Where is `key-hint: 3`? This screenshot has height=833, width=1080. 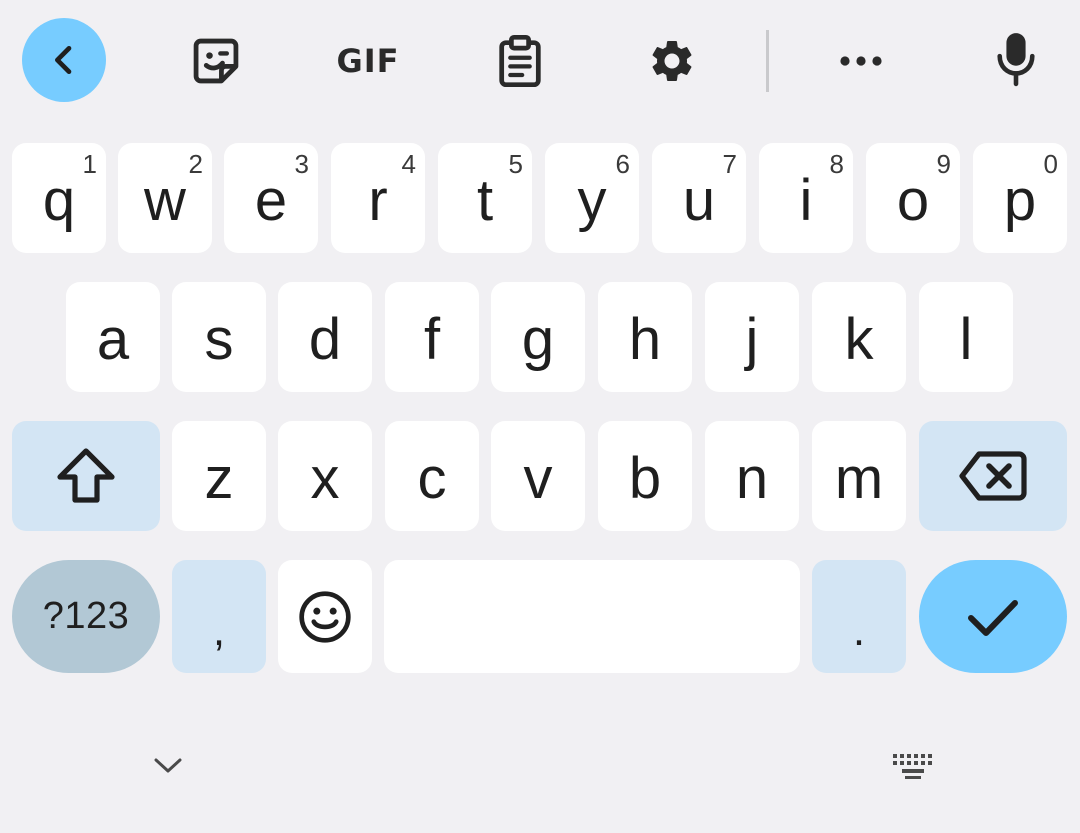
key-hint: 3 is located at coordinates (301, 164).